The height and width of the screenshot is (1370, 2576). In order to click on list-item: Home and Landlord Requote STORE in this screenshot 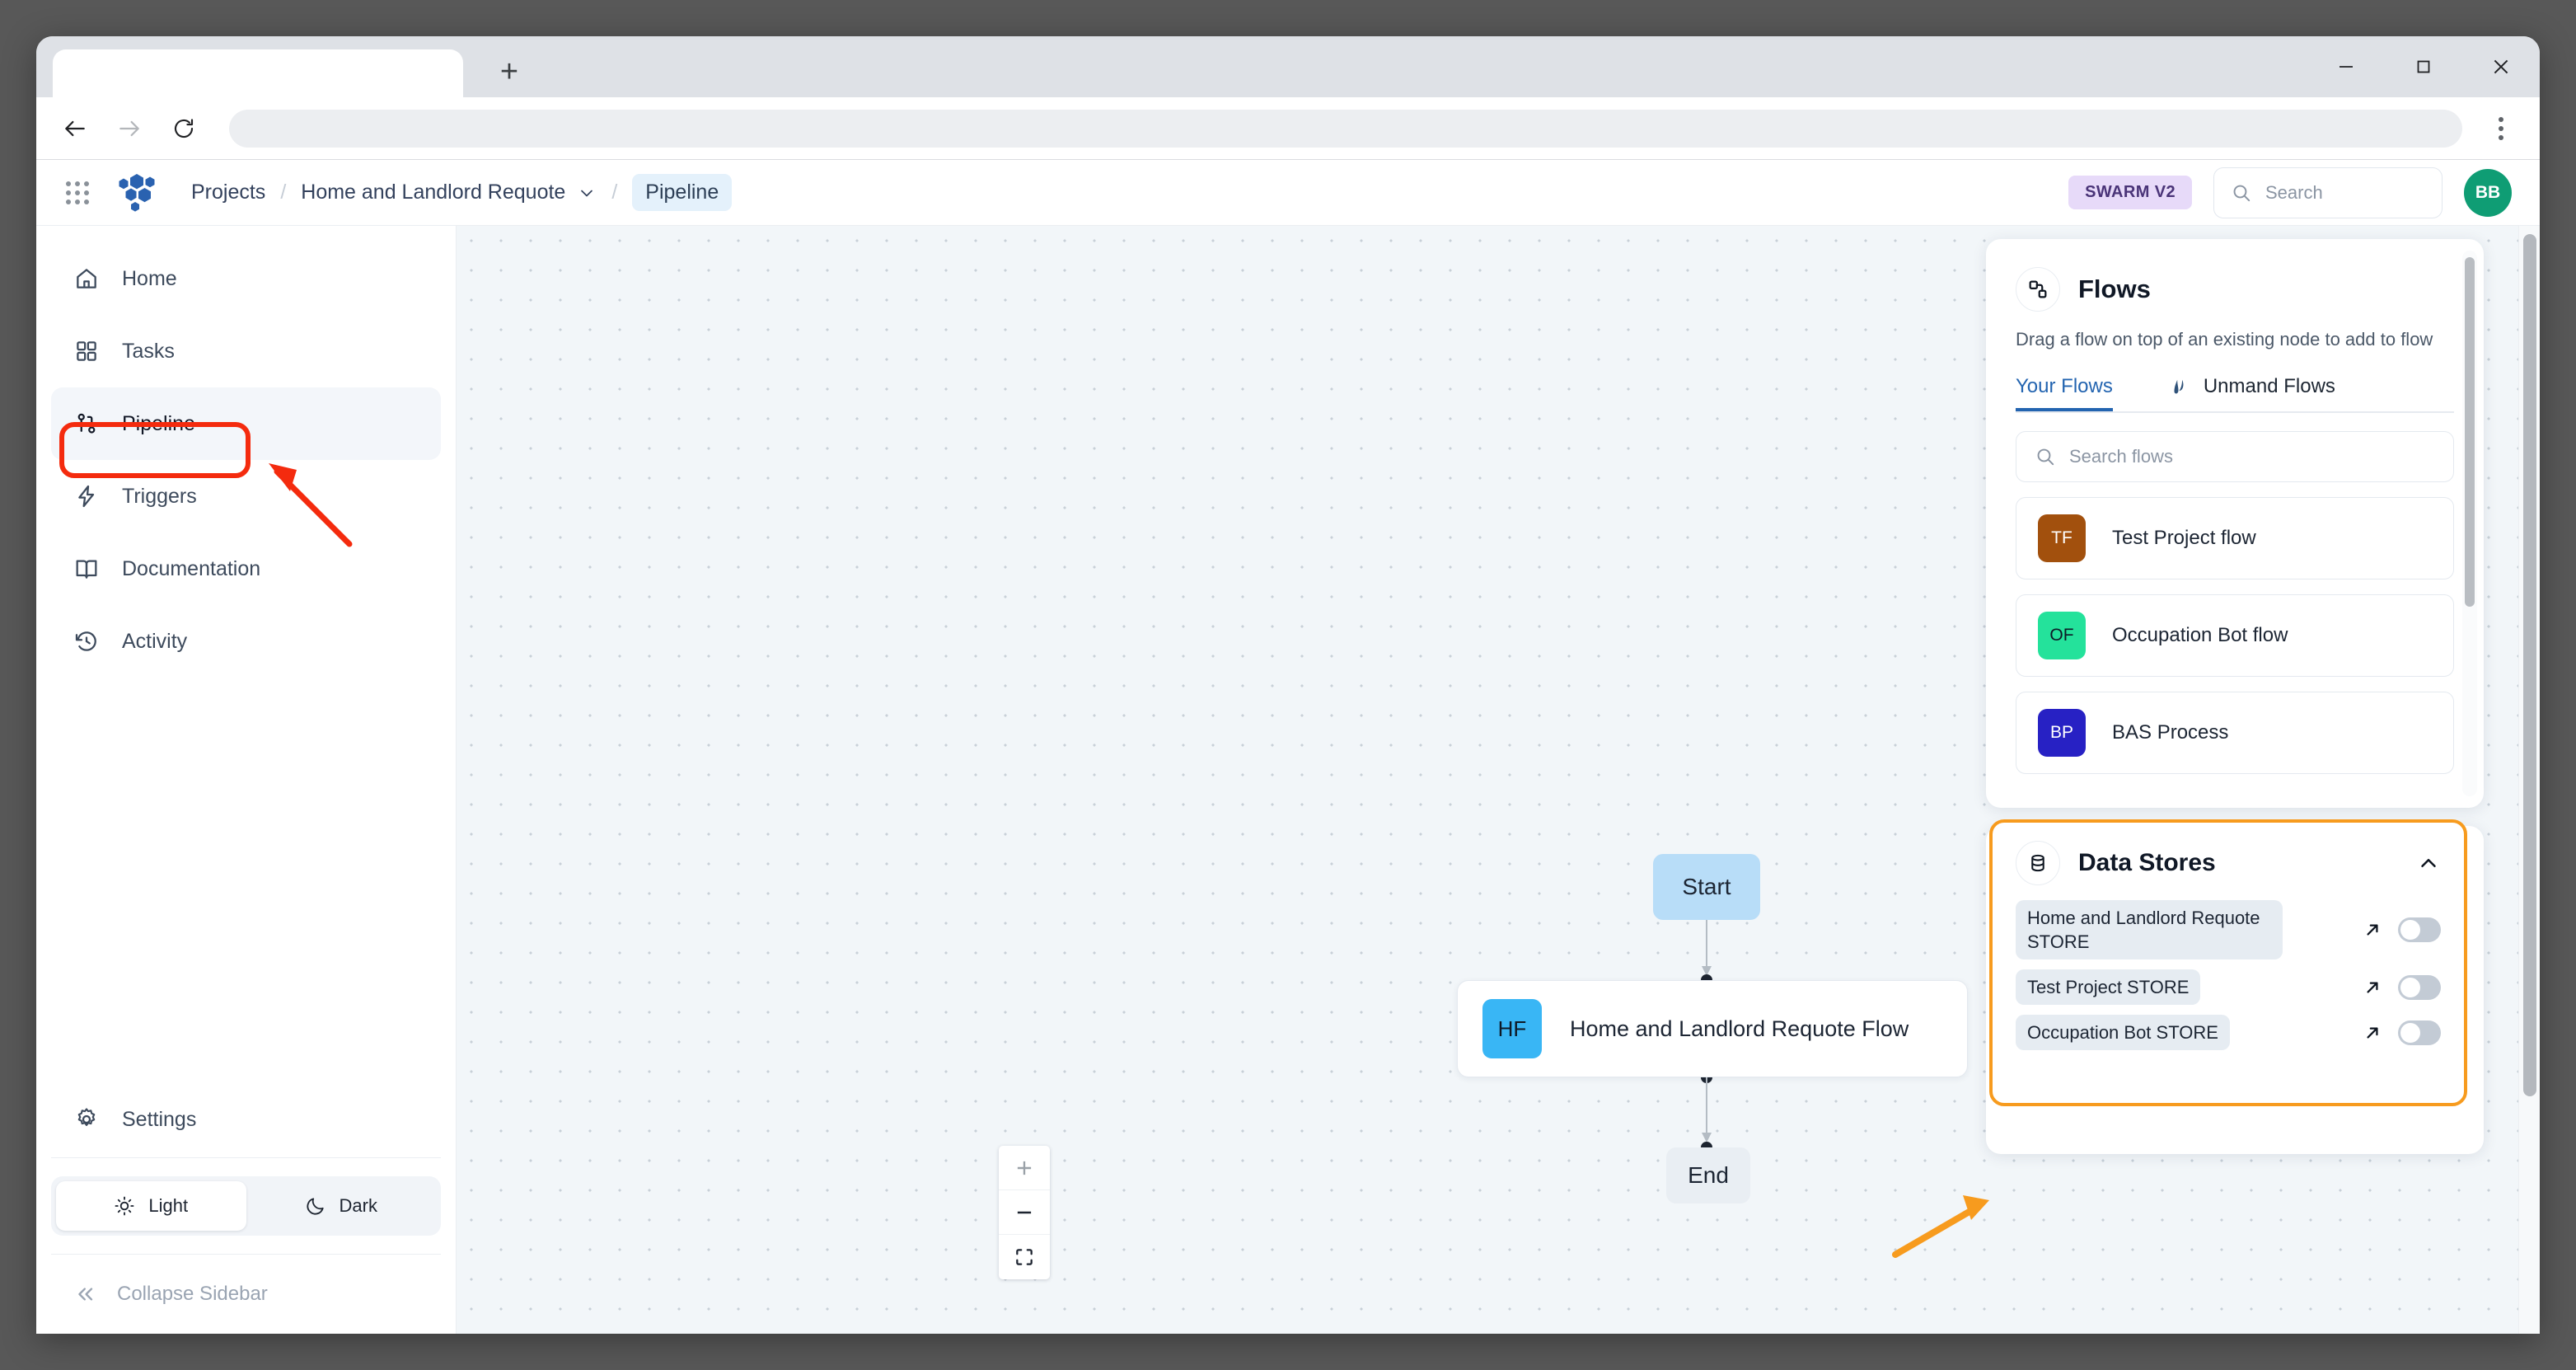, I will do `click(2228, 930)`.